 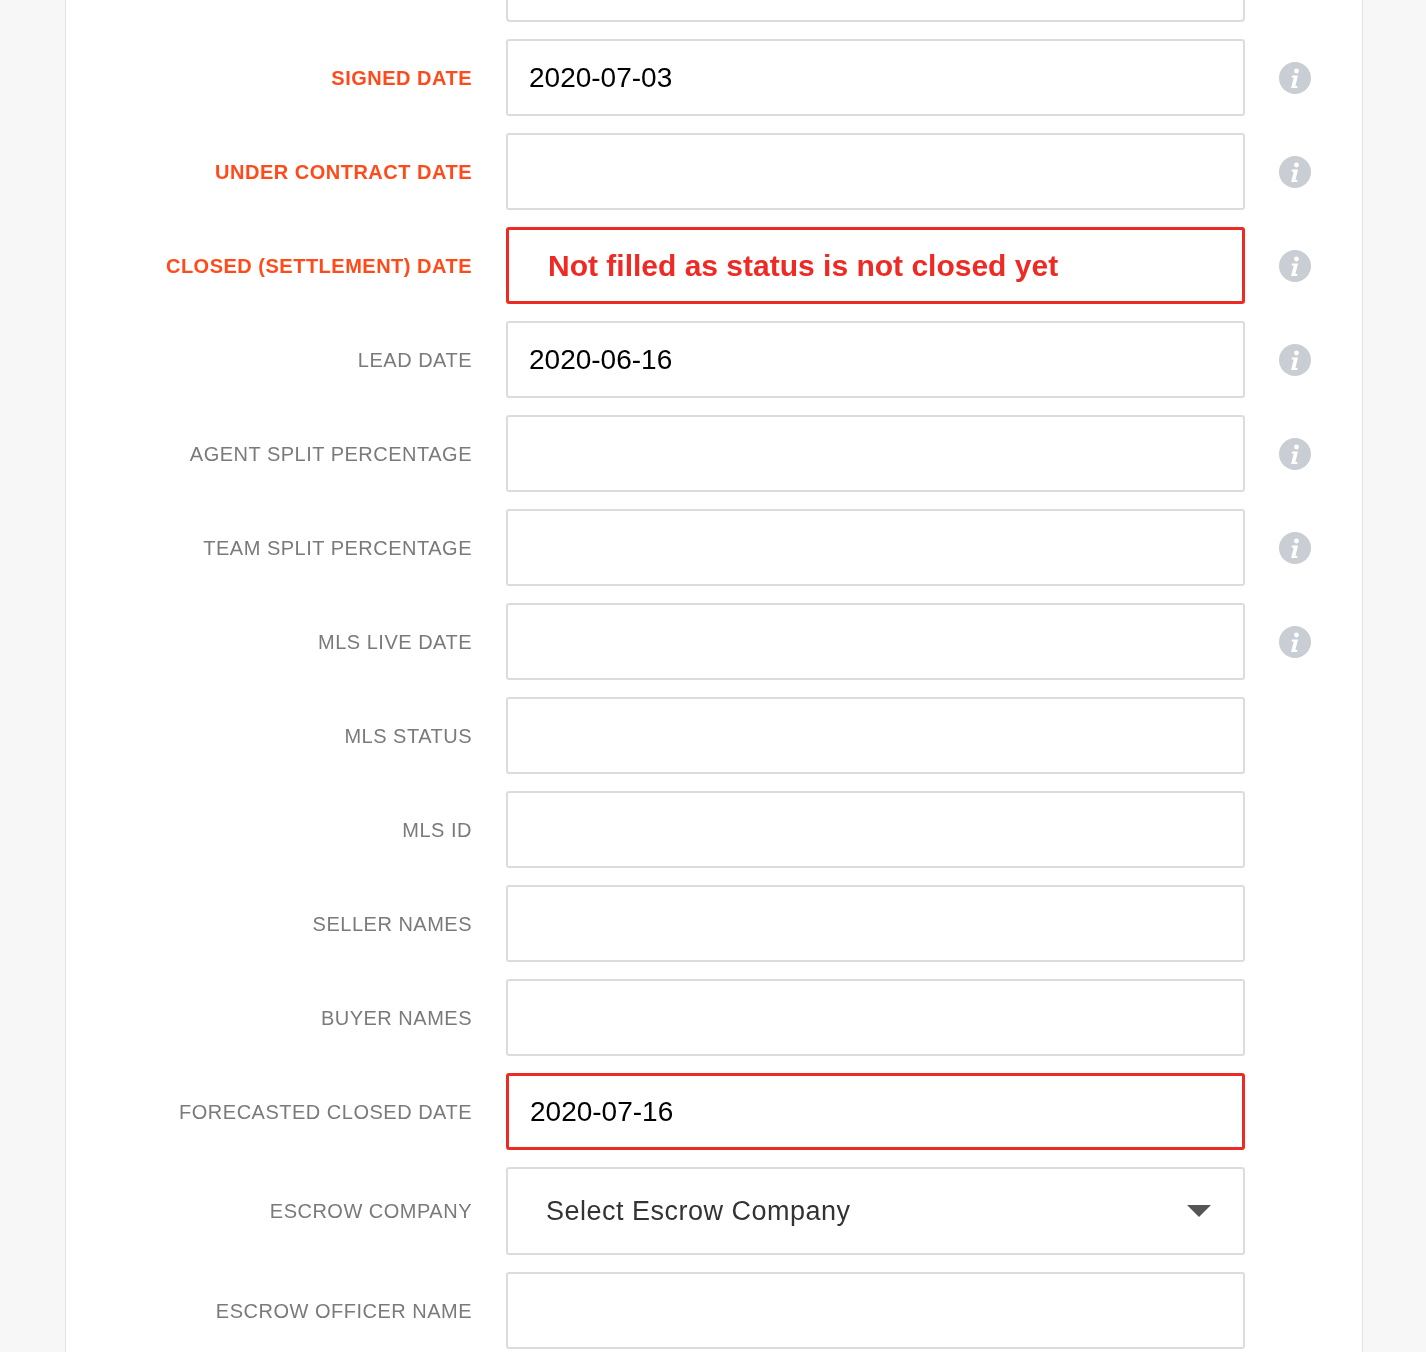 What do you see at coordinates (407, 736) in the screenshot?
I see `field-label: MLS STATUS` at bounding box center [407, 736].